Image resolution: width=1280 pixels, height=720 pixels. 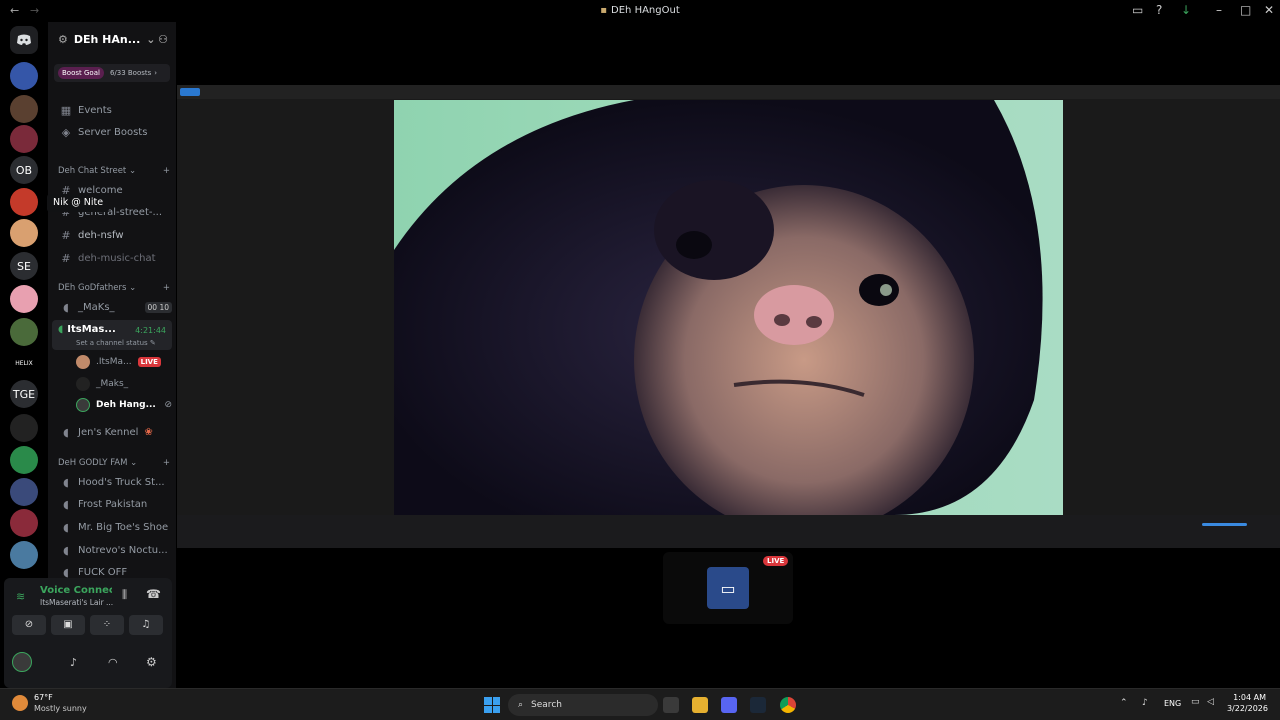 What do you see at coordinates (728, 588) in the screenshot?
I see `stream-preview-tile: ▭ LIVE` at bounding box center [728, 588].